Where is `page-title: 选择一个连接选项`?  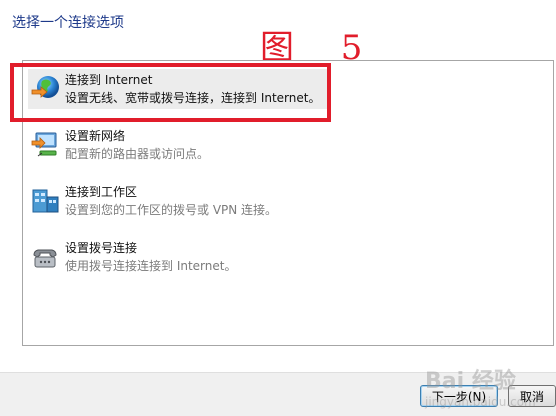
page-title: 选择一个连接选项 is located at coordinates (68, 23).